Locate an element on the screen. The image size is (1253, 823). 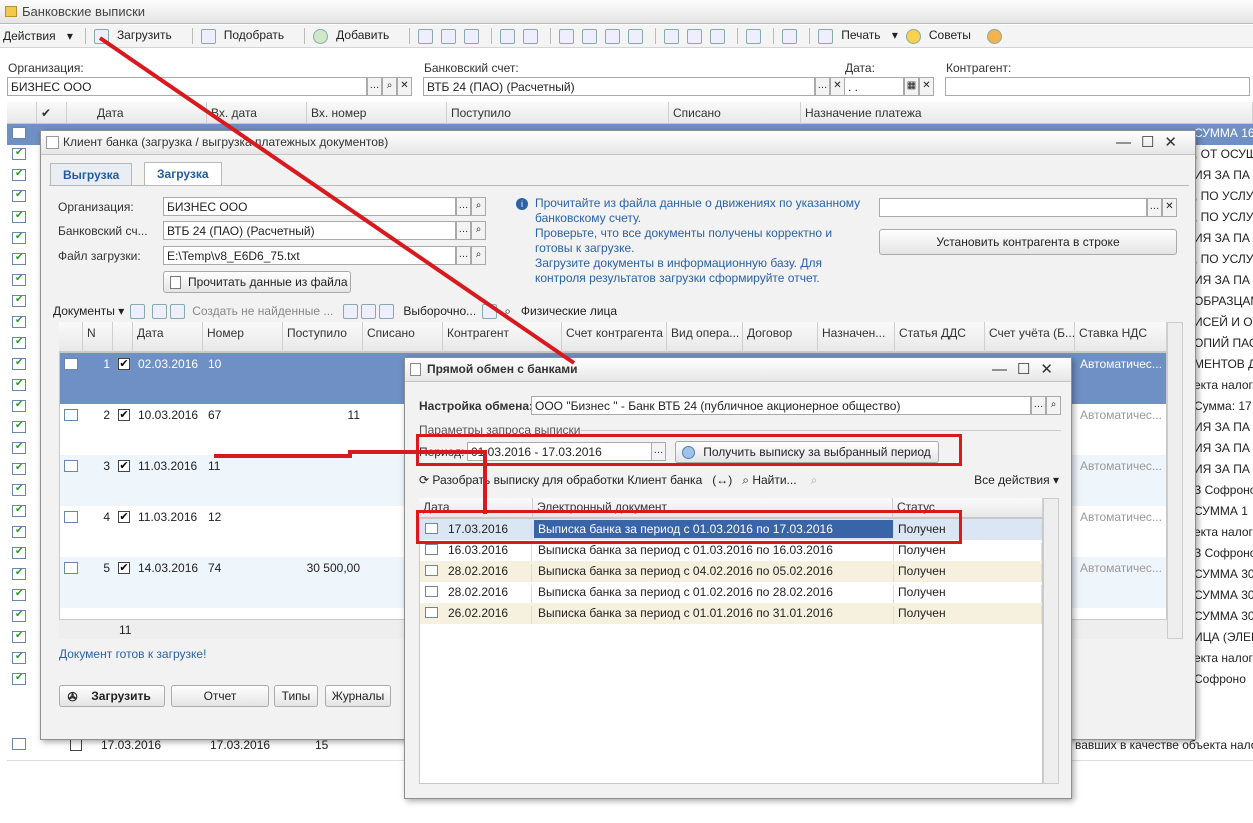
annotation-row-box is located at coordinates (689, 527).